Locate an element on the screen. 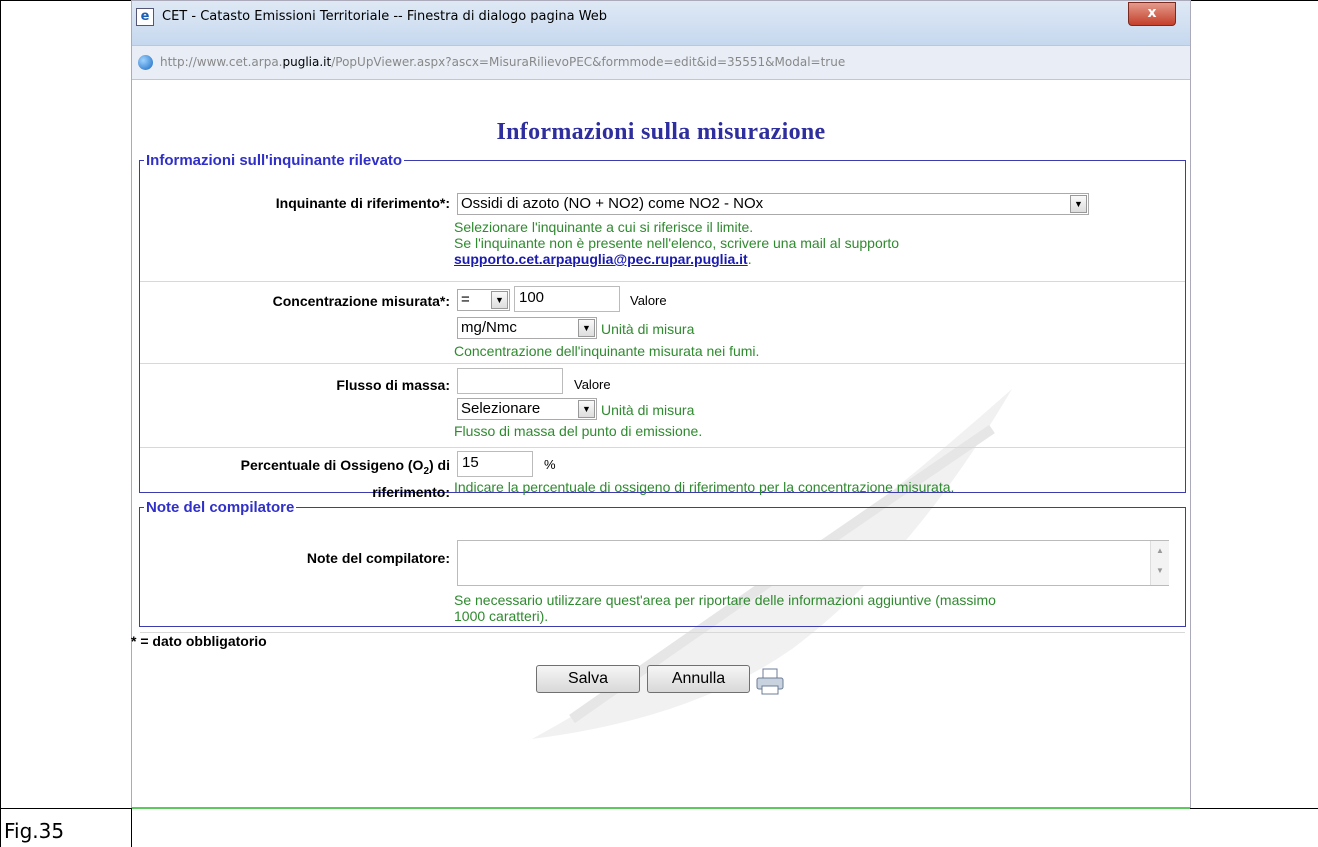  legend-note: Note del compilatore is located at coordinates (220, 507).